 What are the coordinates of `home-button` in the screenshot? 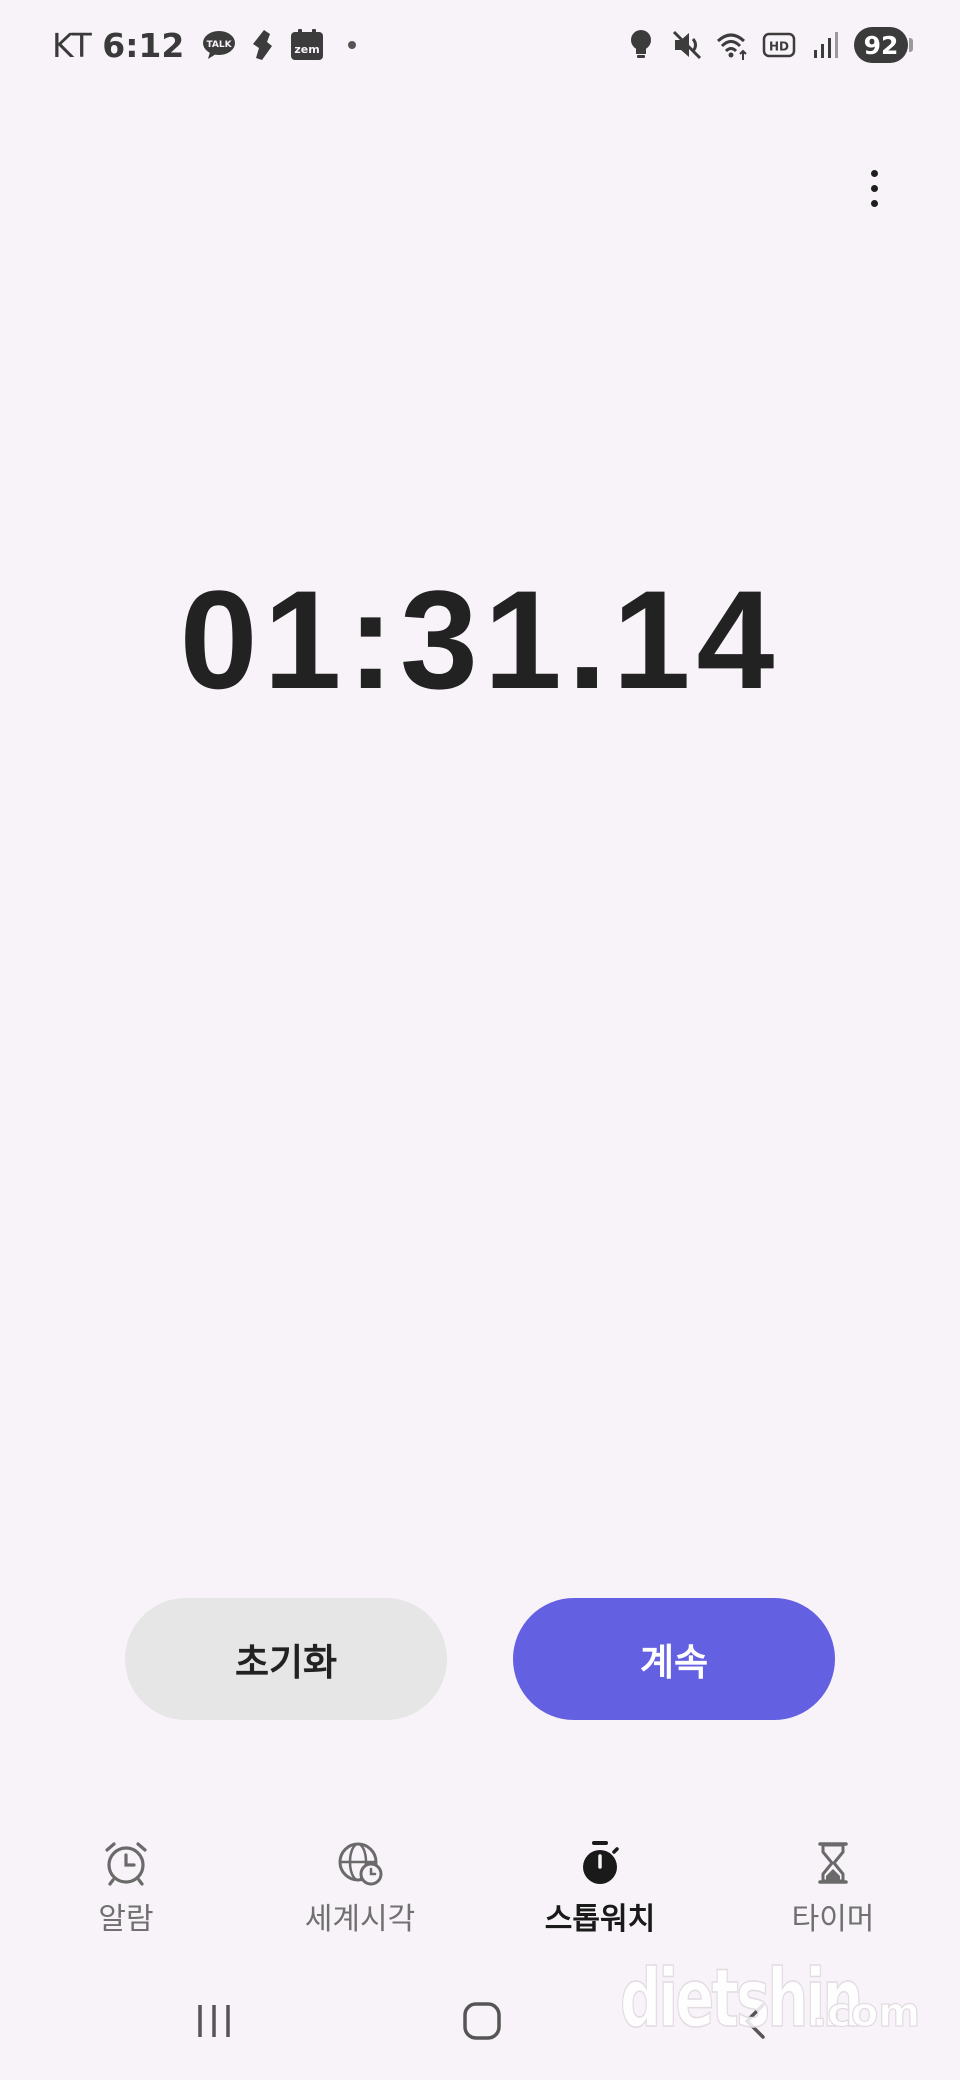 It's located at (482, 2023).